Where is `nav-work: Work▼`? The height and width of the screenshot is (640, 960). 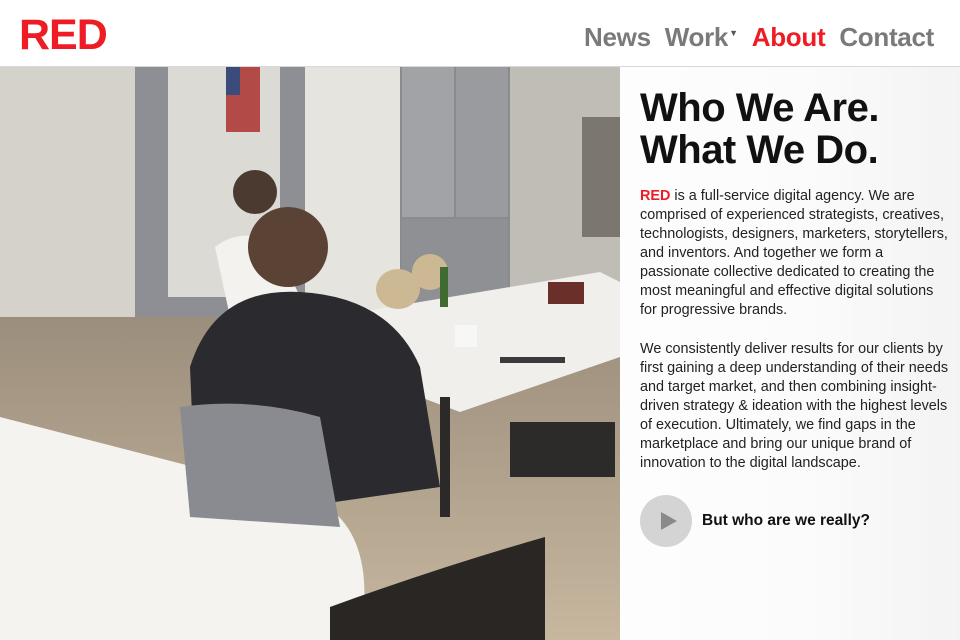 nav-work: Work▼ is located at coordinates (701, 37).